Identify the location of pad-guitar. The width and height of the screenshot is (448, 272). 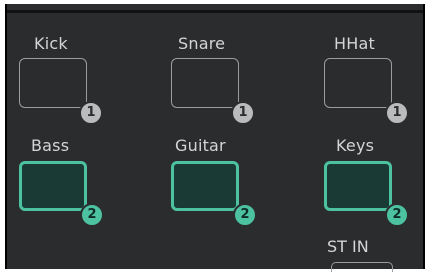
(205, 186).